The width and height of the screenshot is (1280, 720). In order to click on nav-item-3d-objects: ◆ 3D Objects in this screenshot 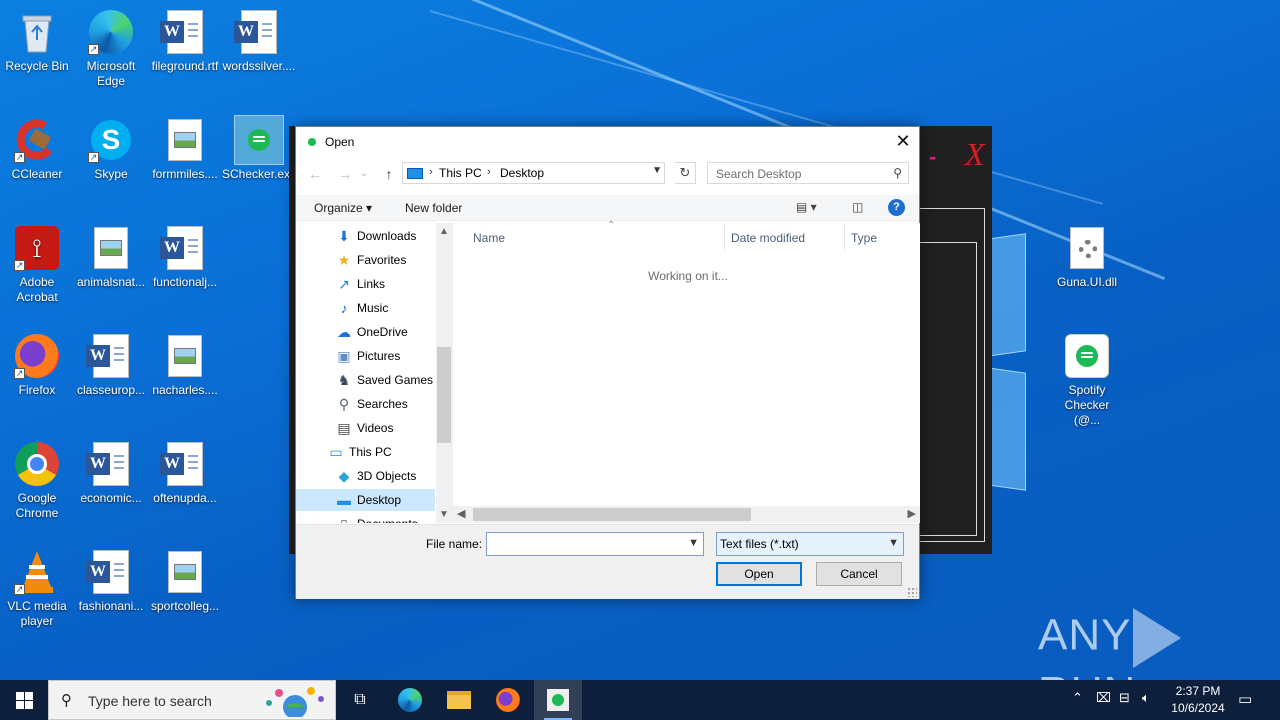, I will do `click(365, 476)`.